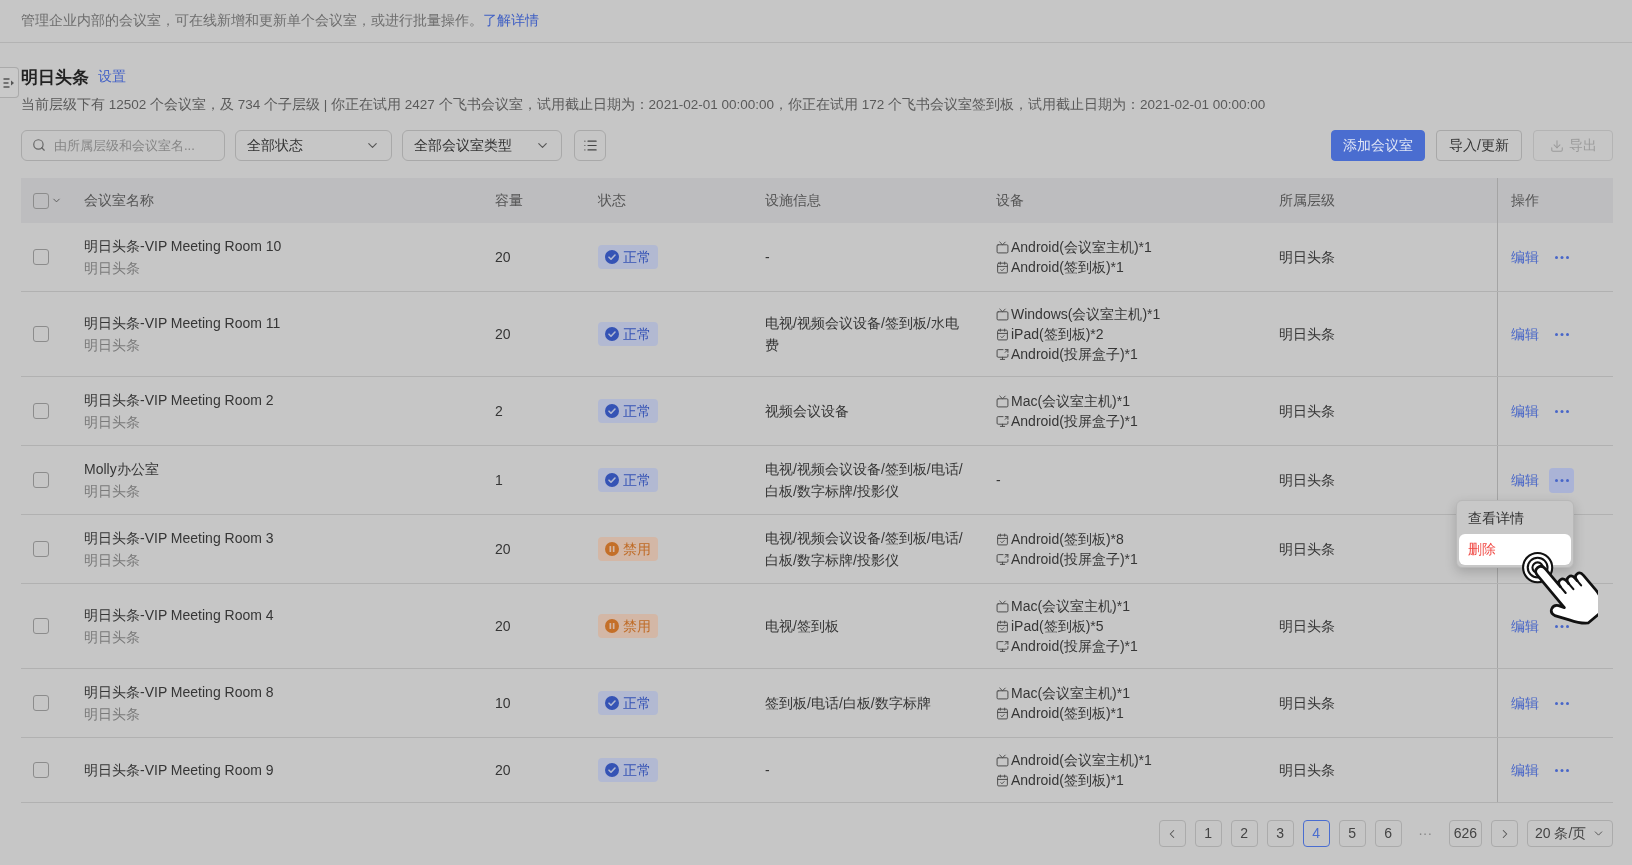 This screenshot has height=865, width=1632. I want to click on previous-page-button, so click(1172, 833).